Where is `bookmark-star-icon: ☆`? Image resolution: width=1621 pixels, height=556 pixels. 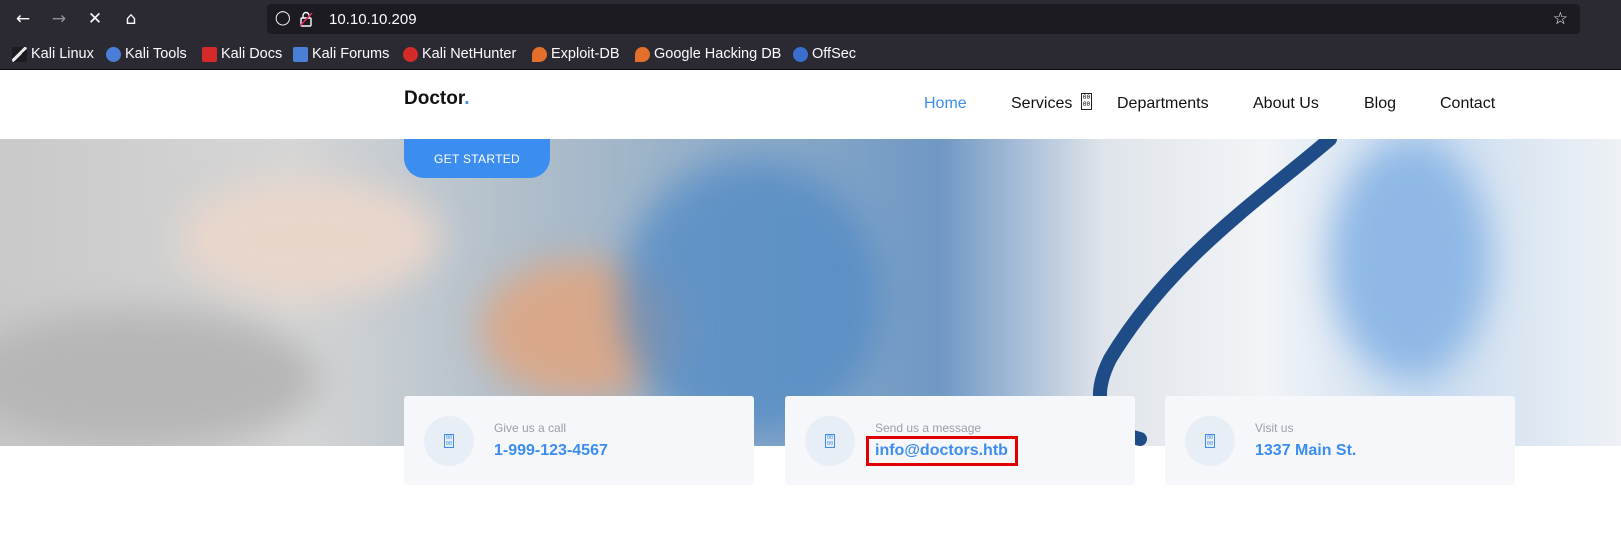 bookmark-star-icon: ☆ is located at coordinates (1560, 19).